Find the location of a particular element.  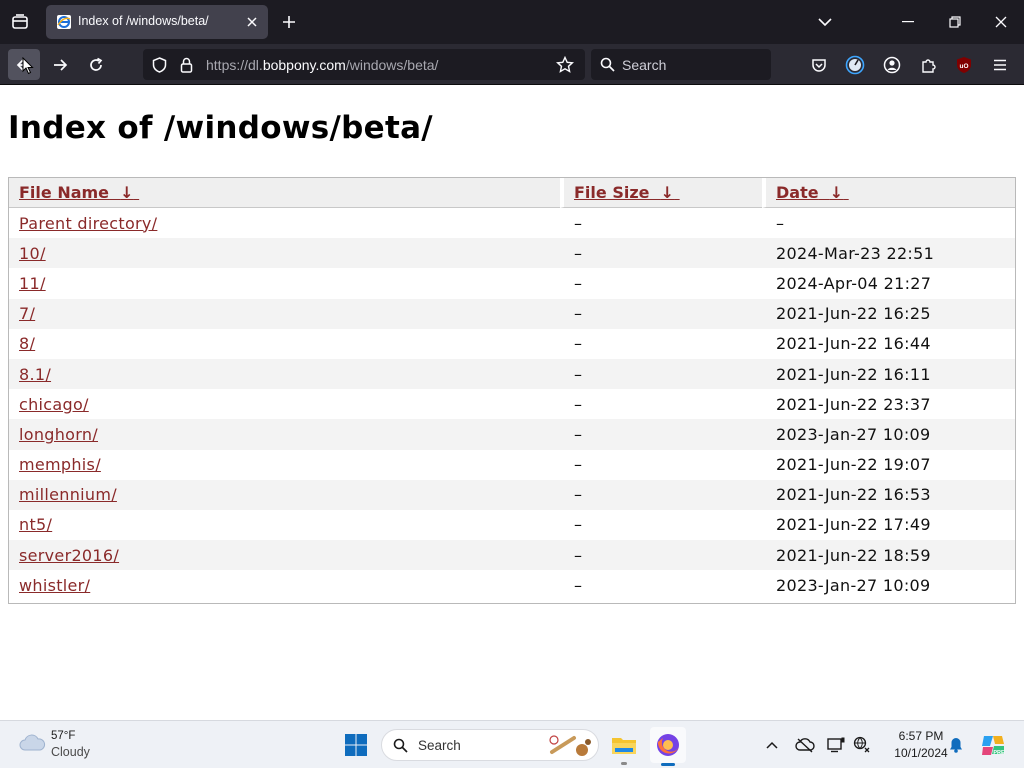

file-link: millennium/ is located at coordinates (68, 494).